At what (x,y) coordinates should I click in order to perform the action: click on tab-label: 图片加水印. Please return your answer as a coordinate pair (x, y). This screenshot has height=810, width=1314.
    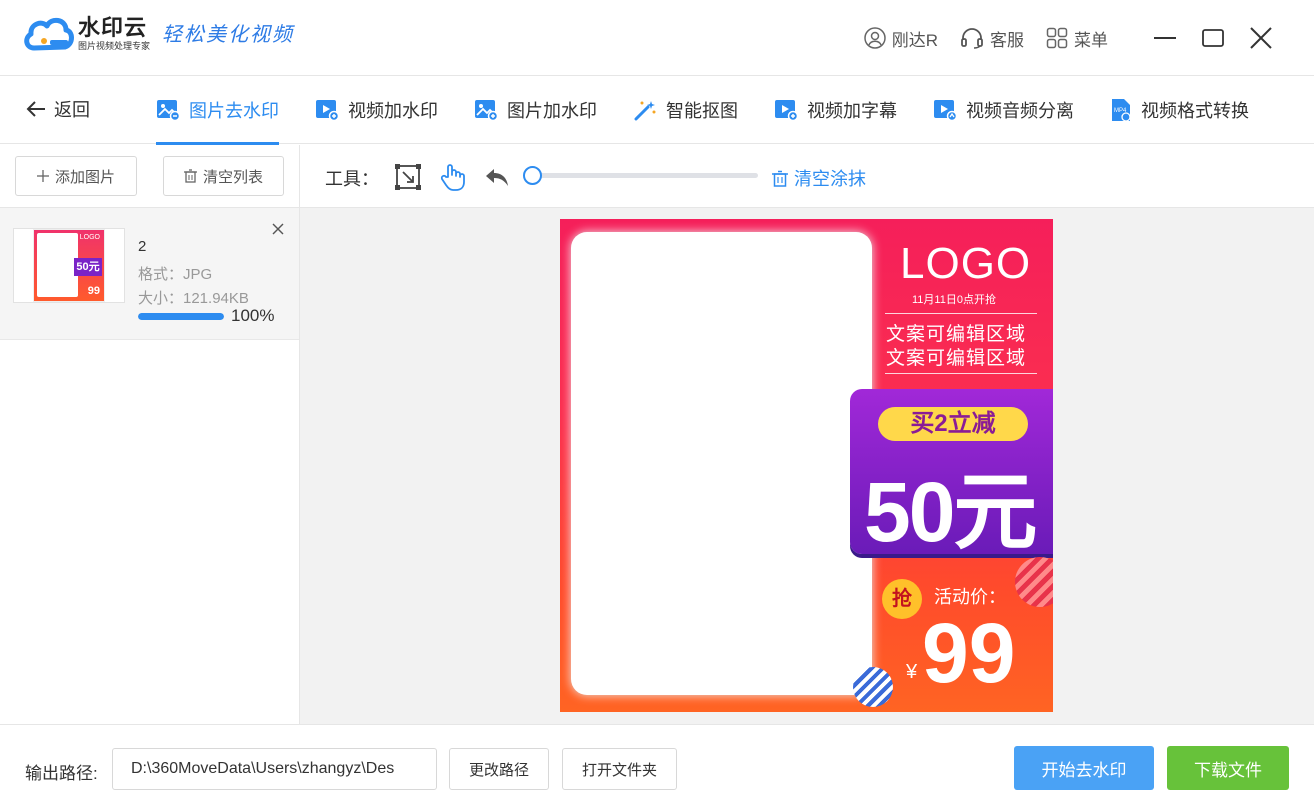
    Looking at the image, I should click on (552, 111).